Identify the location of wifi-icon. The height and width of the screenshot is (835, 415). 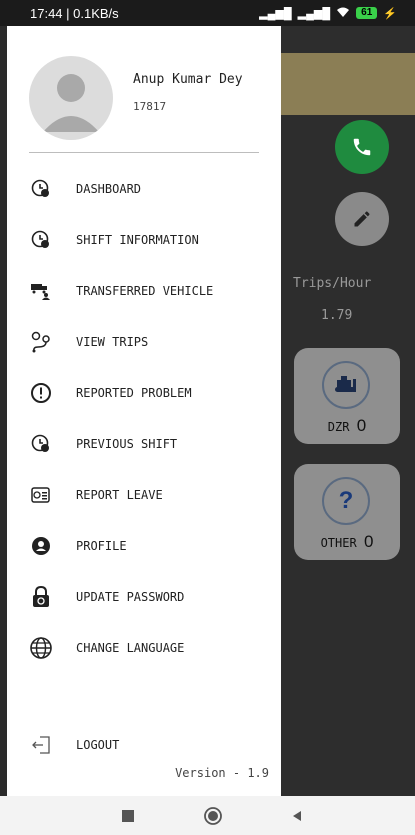
(343, 13).